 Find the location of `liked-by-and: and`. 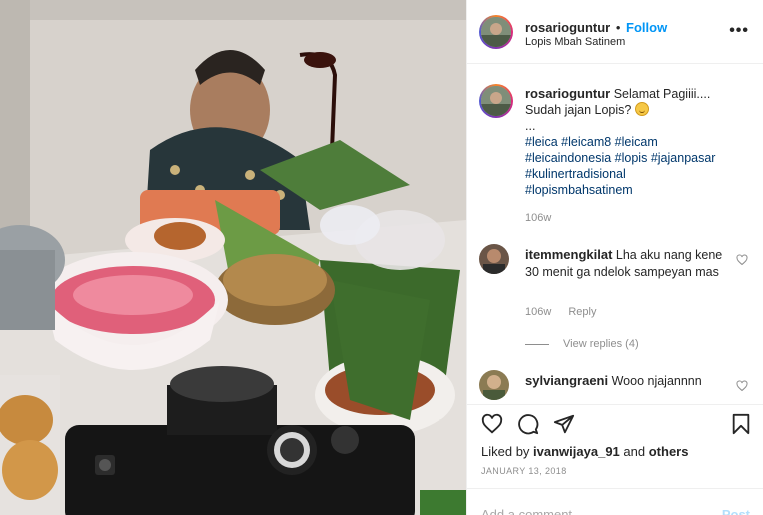

liked-by-and: and is located at coordinates (634, 451).